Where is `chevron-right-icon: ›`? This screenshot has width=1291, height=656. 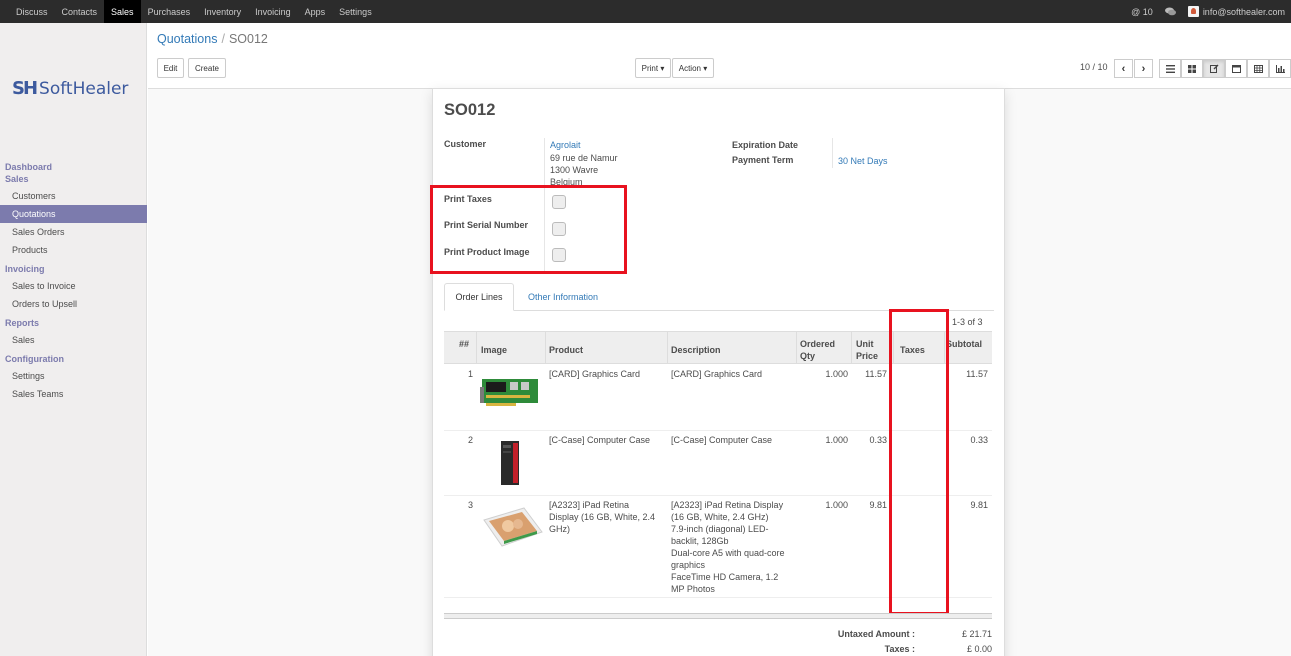
chevron-right-icon: › is located at coordinates (1143, 68).